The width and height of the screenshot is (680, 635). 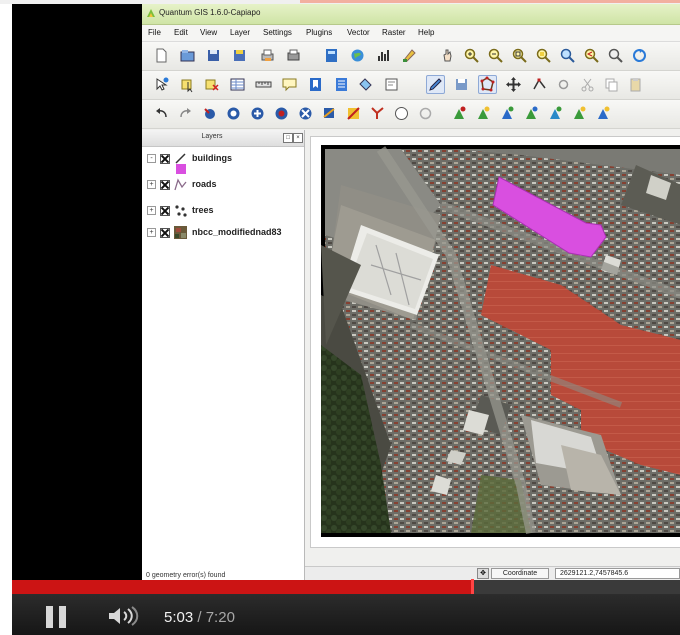 What do you see at coordinates (555, 113) in the screenshot?
I see `add-wms-icon` at bounding box center [555, 113].